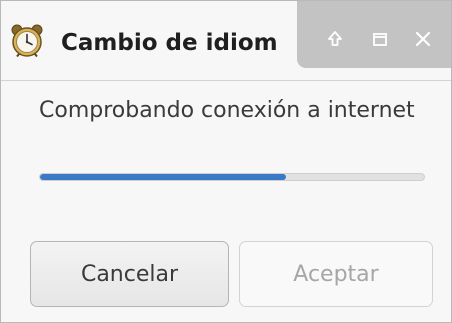 The width and height of the screenshot is (452, 323). I want to click on window-title: Cambio de idiom, so click(169, 43).